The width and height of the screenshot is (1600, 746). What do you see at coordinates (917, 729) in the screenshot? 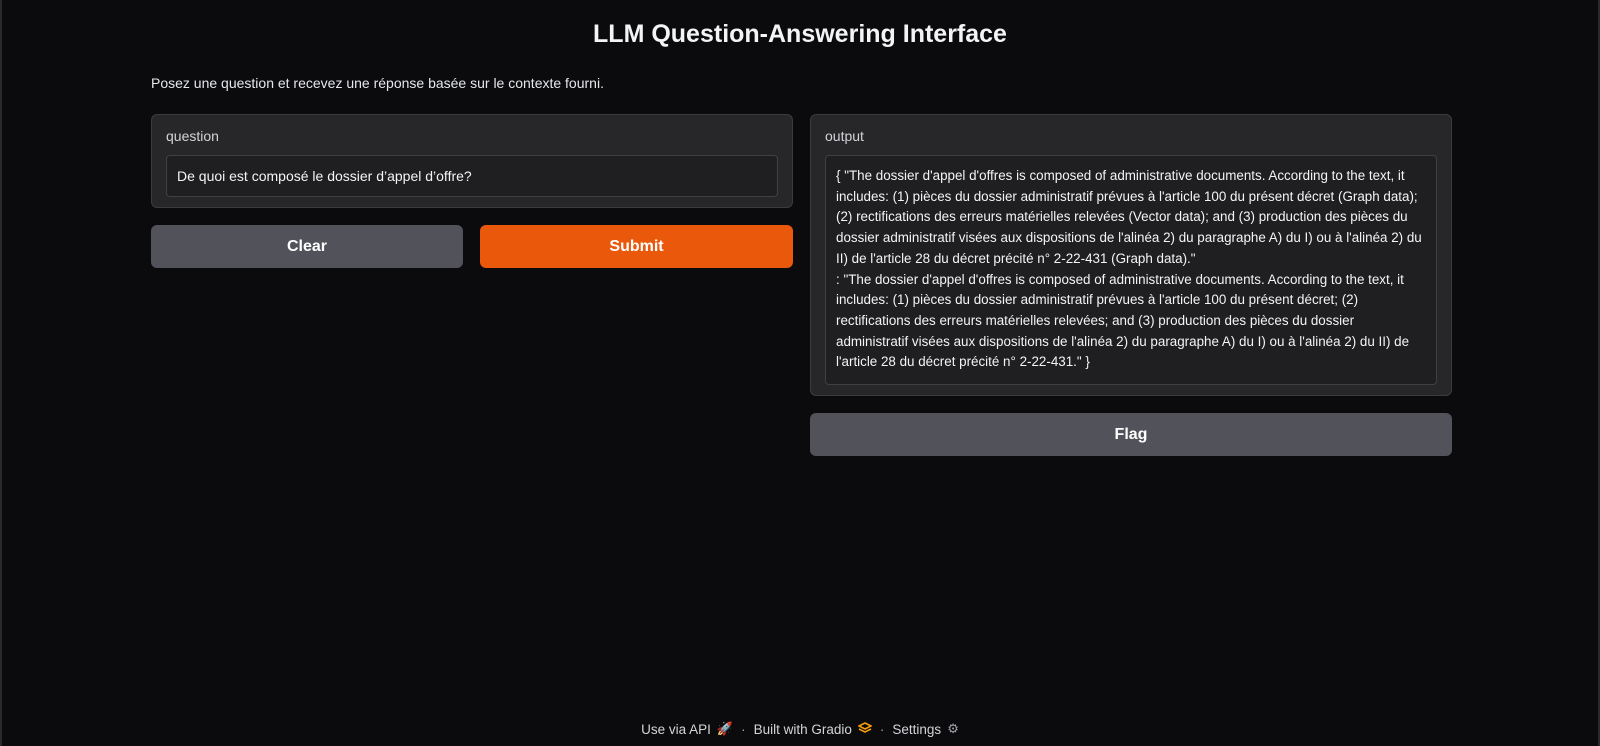
I see `settings-label: Settings` at bounding box center [917, 729].